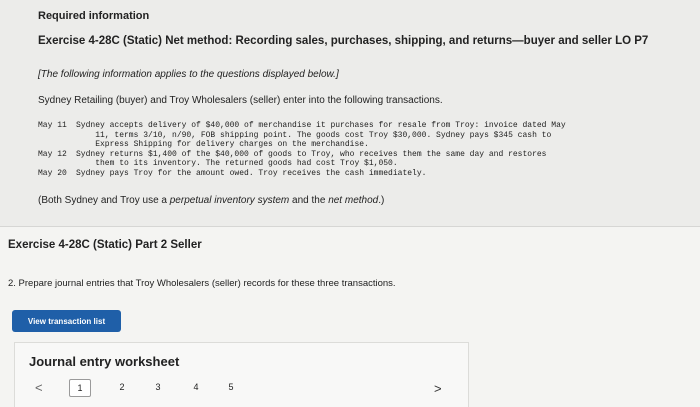  I want to click on view-transaction-list-button: View transaction list, so click(66, 321).